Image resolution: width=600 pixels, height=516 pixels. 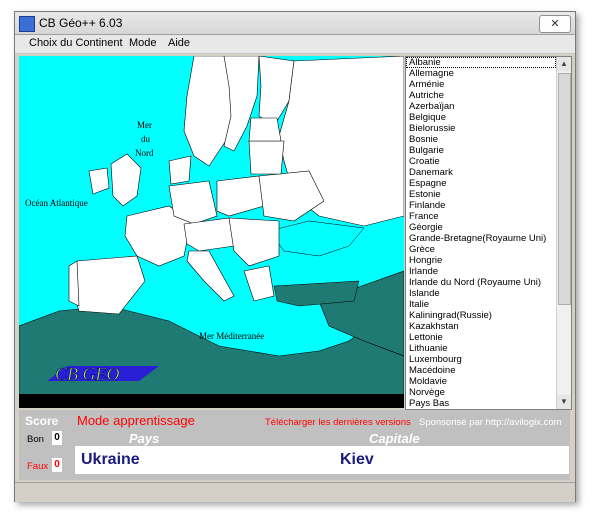 What do you see at coordinates (74, 283) in the screenshot?
I see `portugal` at bounding box center [74, 283].